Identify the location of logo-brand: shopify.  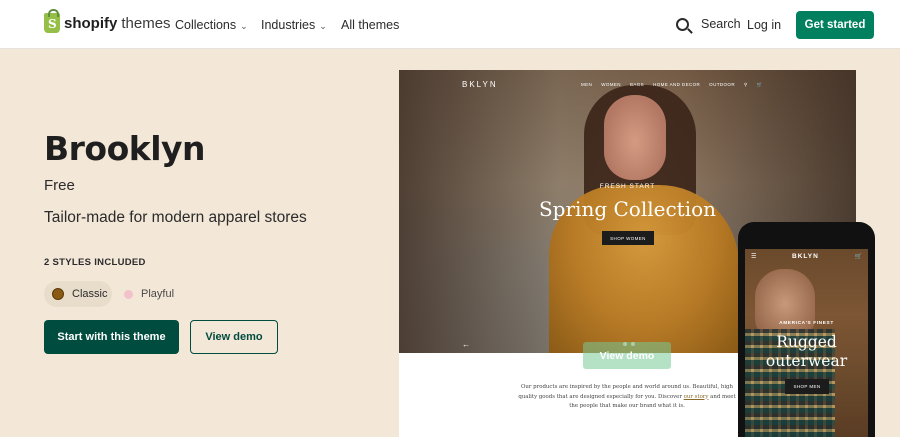
(91, 23).